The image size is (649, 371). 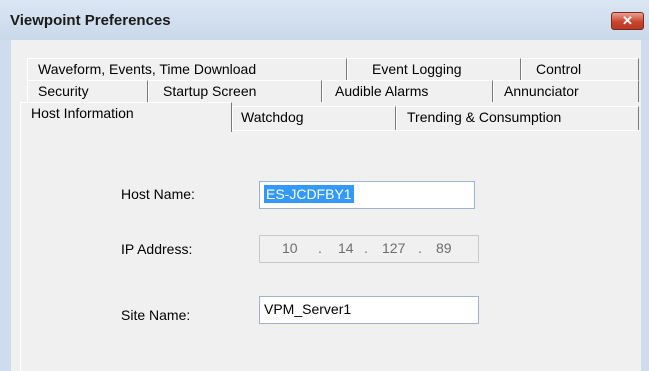 What do you see at coordinates (407, 91) in the screenshot?
I see `tab-audible-alarms: Audible Alarms` at bounding box center [407, 91].